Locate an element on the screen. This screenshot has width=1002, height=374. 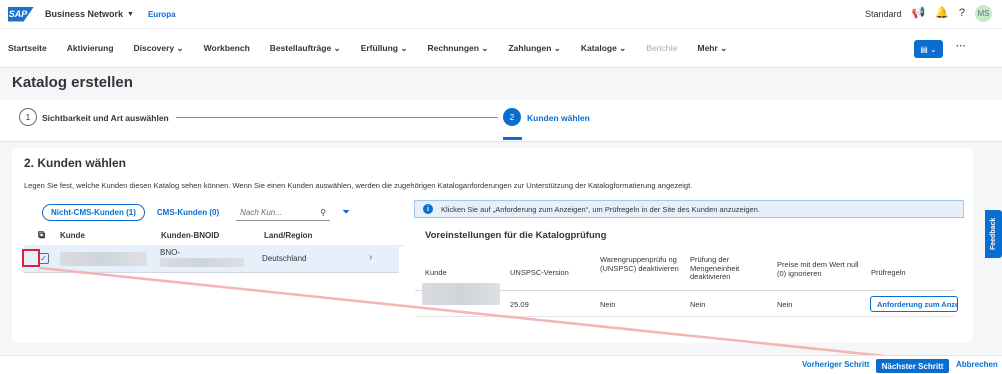
wizard-active-indicator is located at coordinates (512, 138).